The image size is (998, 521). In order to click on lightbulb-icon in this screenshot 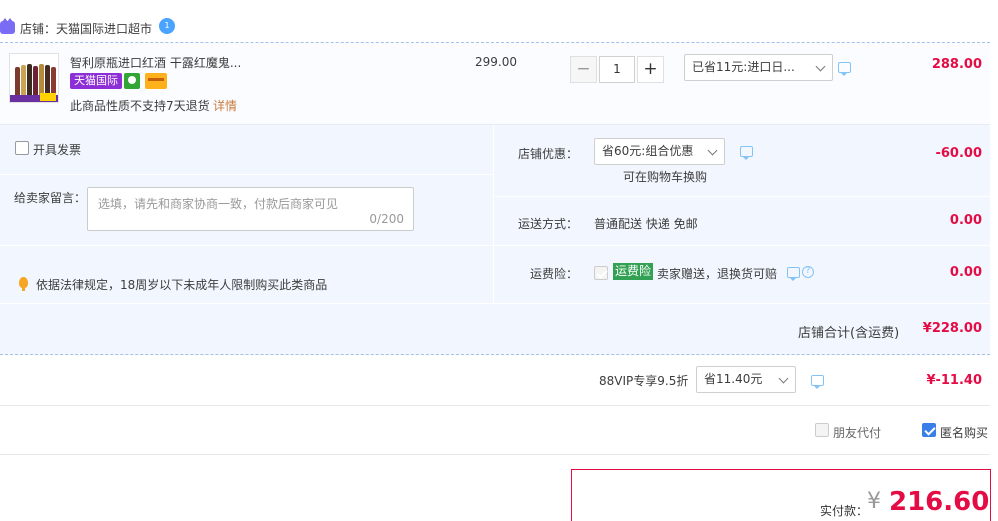, I will do `click(23, 284)`.